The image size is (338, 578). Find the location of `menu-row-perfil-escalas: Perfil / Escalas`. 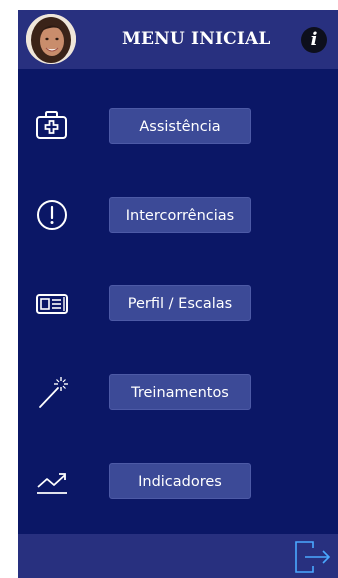

menu-row-perfil-escalas: Perfil / Escalas is located at coordinates (178, 304).